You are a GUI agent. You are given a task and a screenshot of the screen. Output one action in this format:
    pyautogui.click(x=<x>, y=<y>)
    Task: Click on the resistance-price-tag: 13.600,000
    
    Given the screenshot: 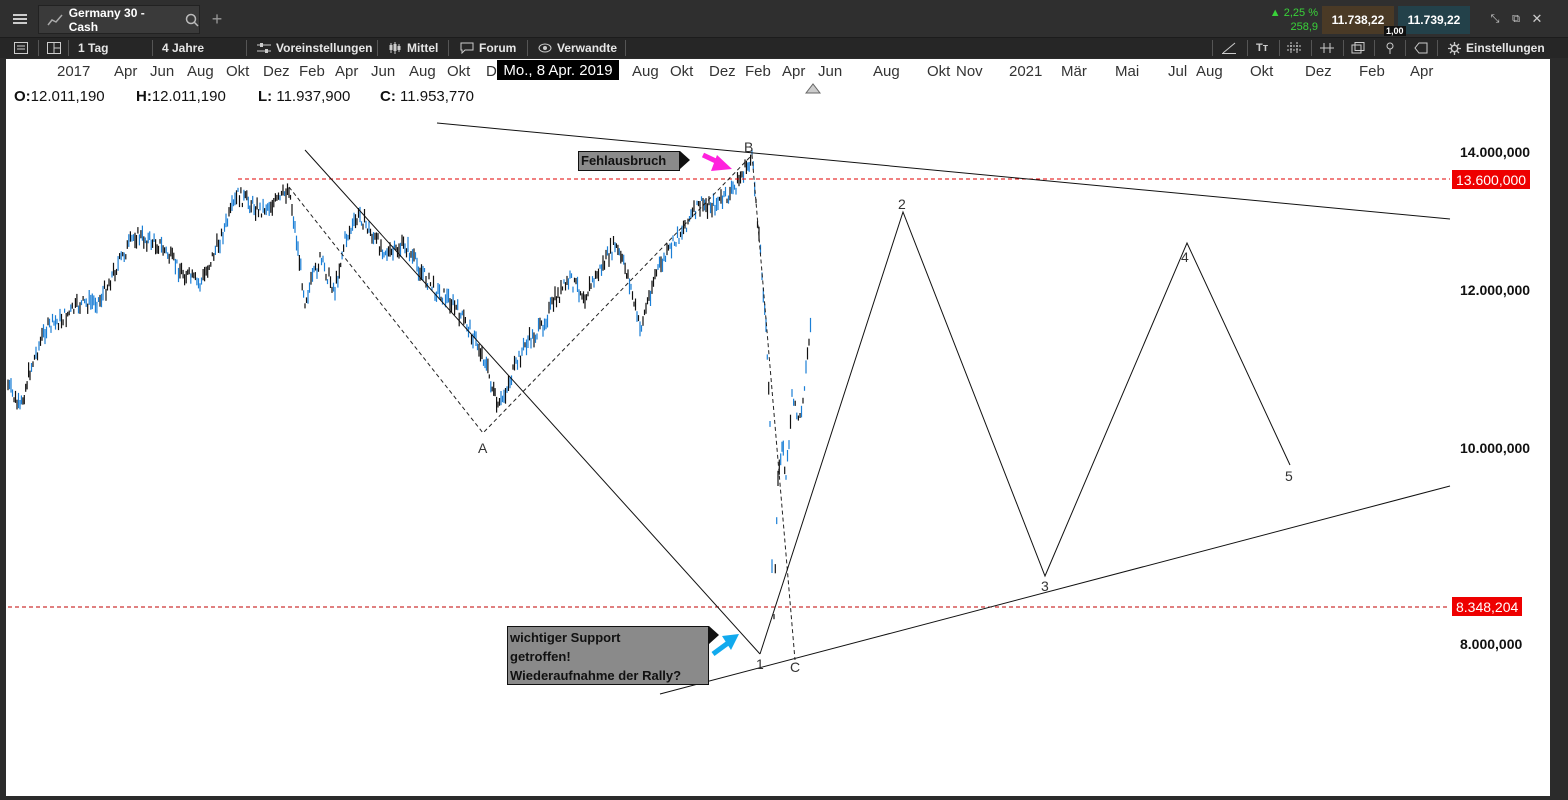 What is the action you would take?
    pyautogui.click(x=1491, y=179)
    